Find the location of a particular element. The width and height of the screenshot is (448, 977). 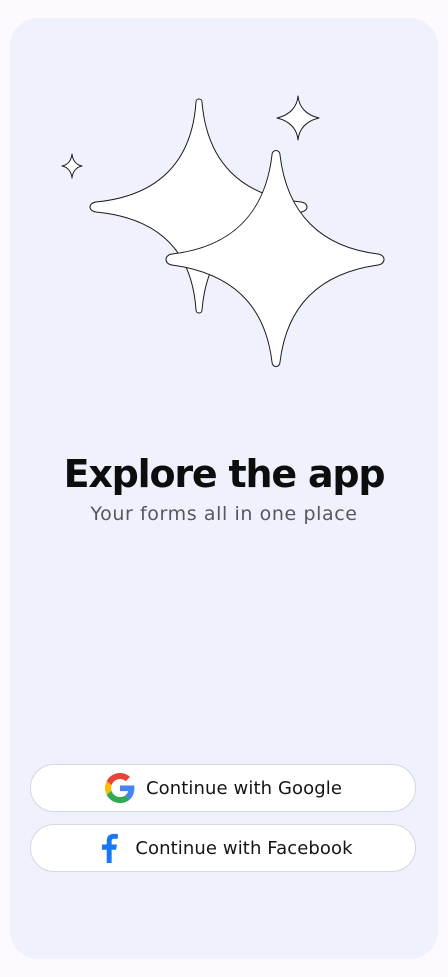

continue-with-google-button: Continue with Google is located at coordinates (223, 788).